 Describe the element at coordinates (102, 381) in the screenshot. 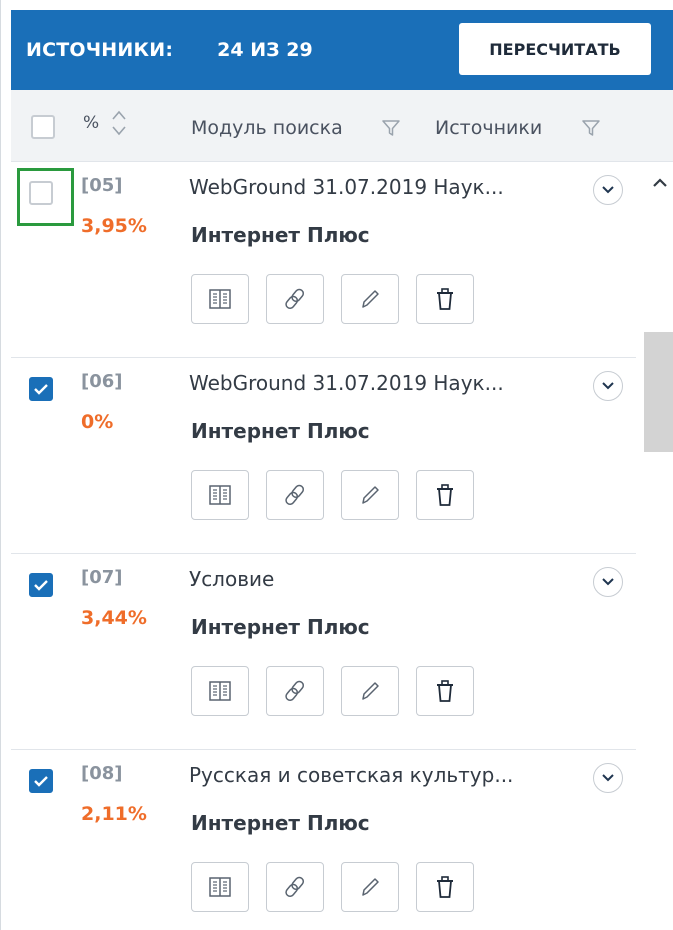

I see `source-number: [06]` at that location.